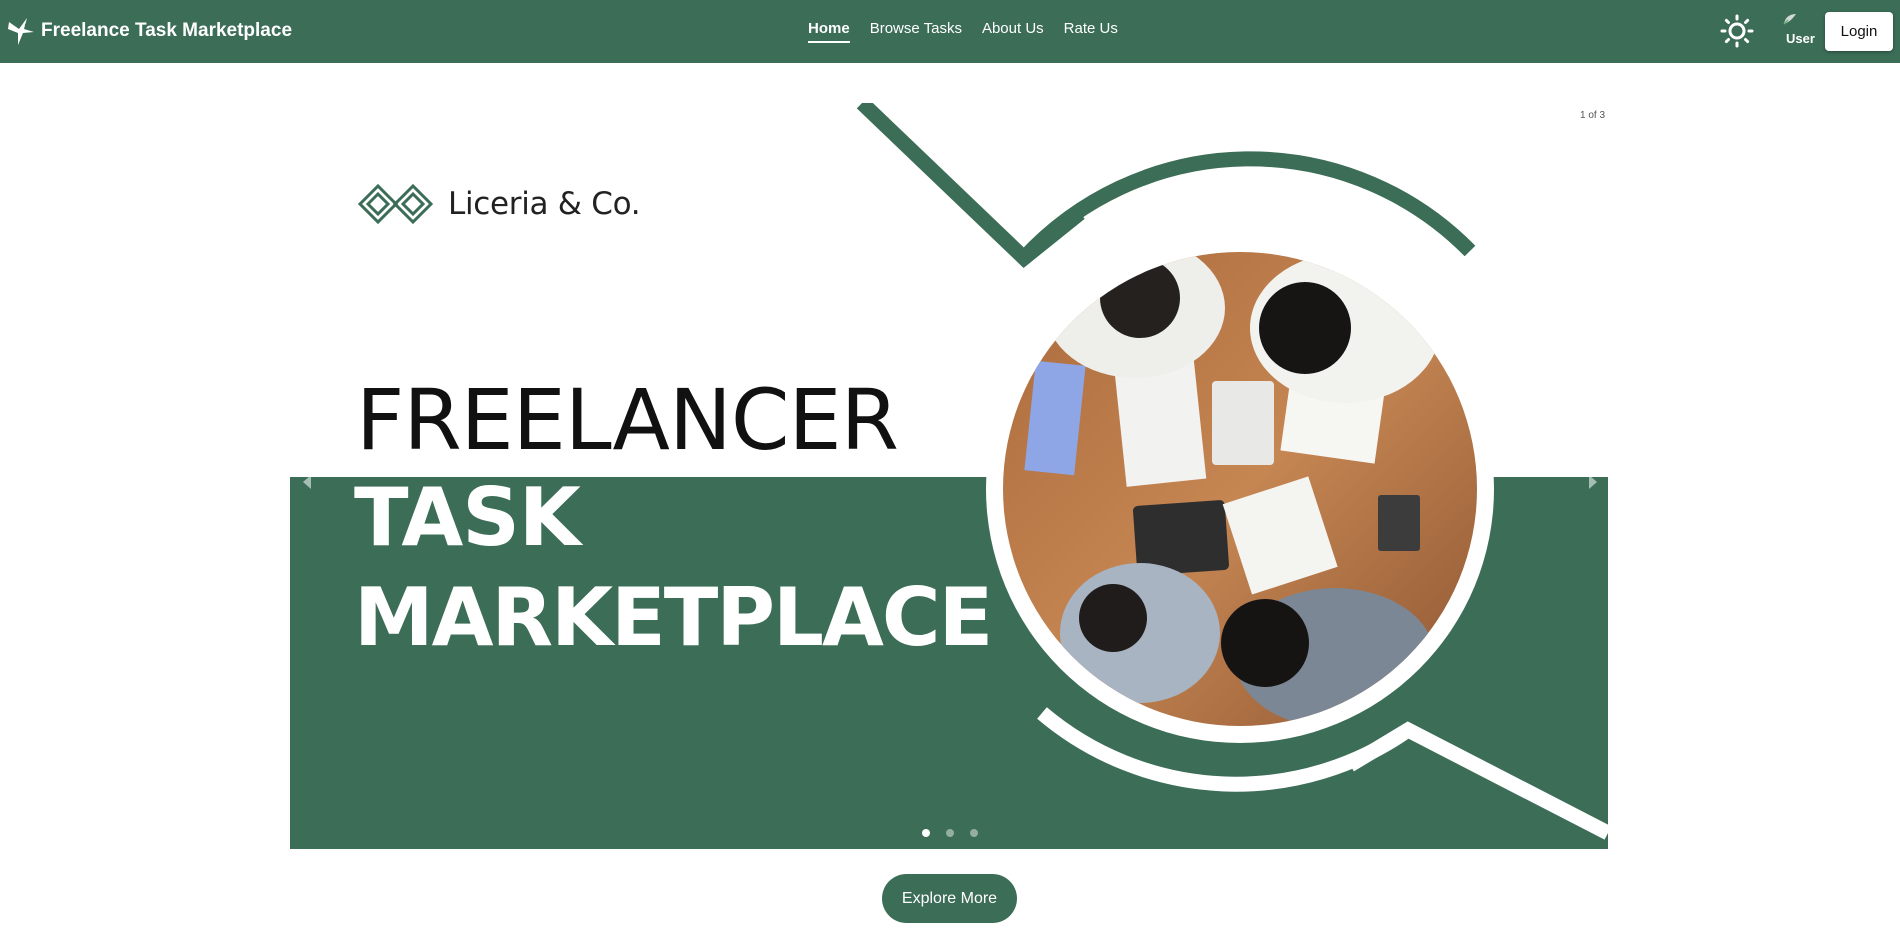 This screenshot has width=1900, height=931. What do you see at coordinates (1789, 19) in the screenshot?
I see `user-avatar-icon` at bounding box center [1789, 19].